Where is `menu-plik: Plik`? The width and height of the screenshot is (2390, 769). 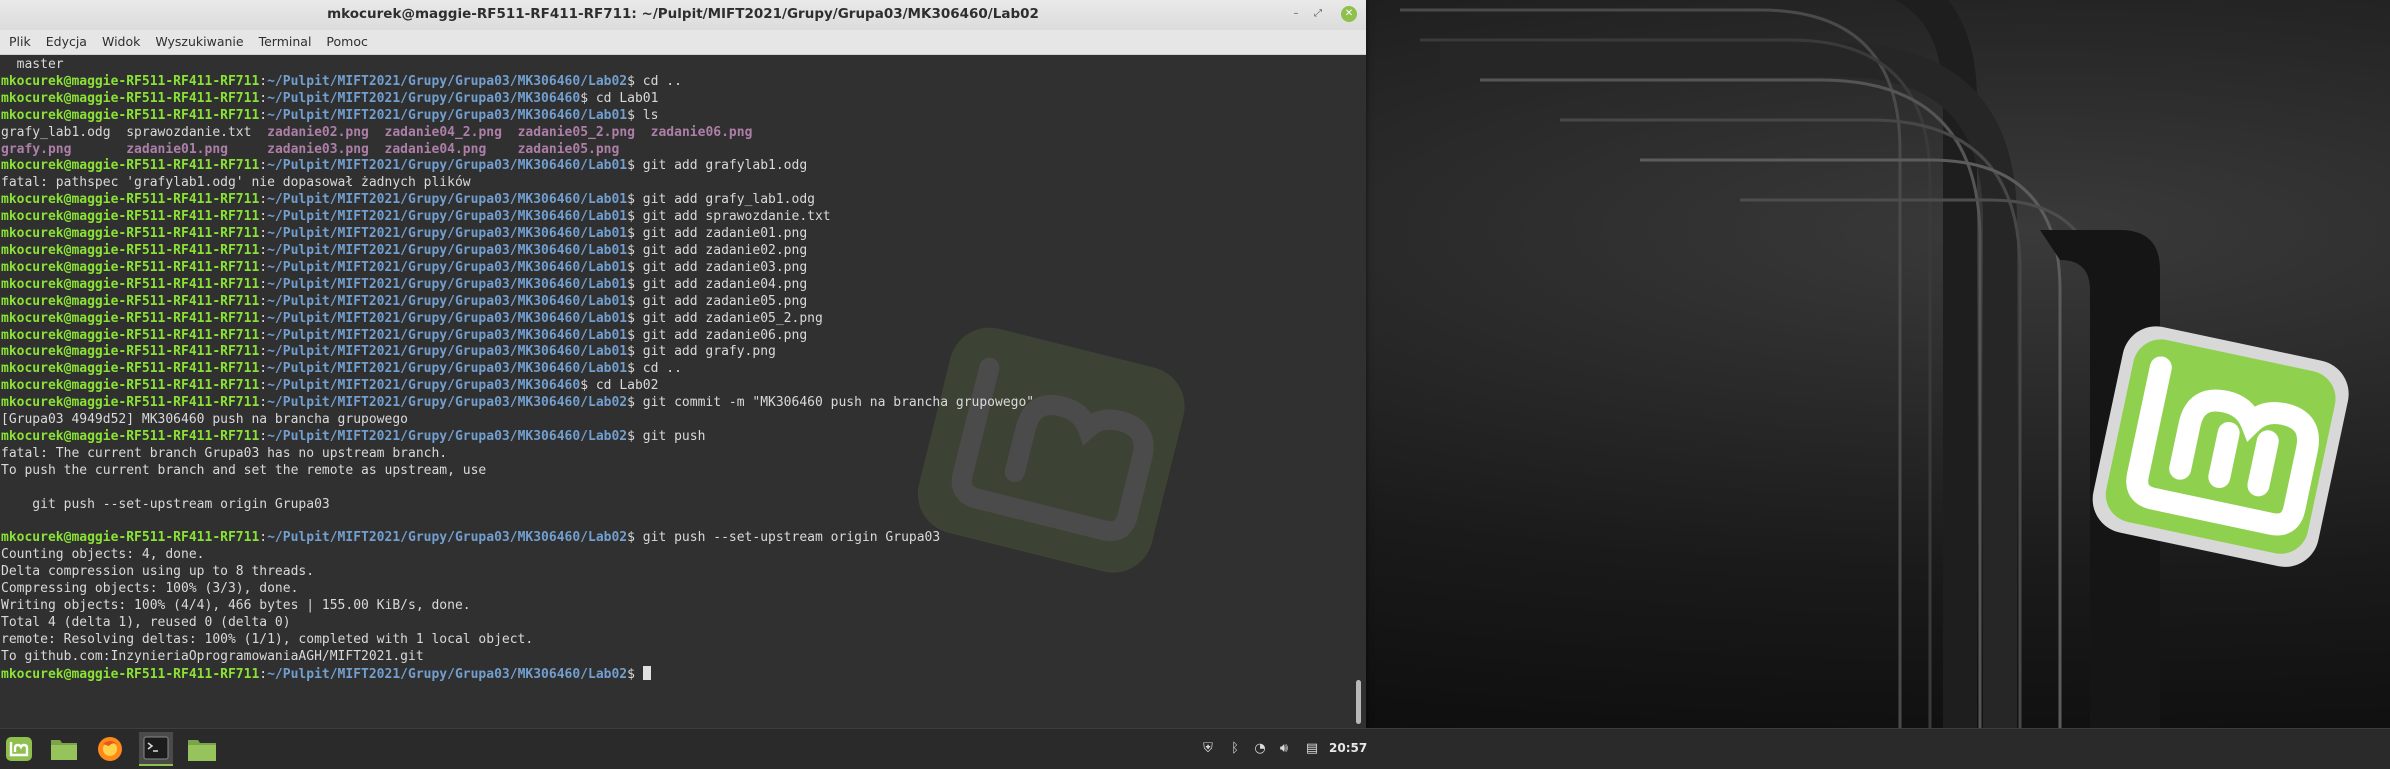 menu-plik: Plik is located at coordinates (18, 42).